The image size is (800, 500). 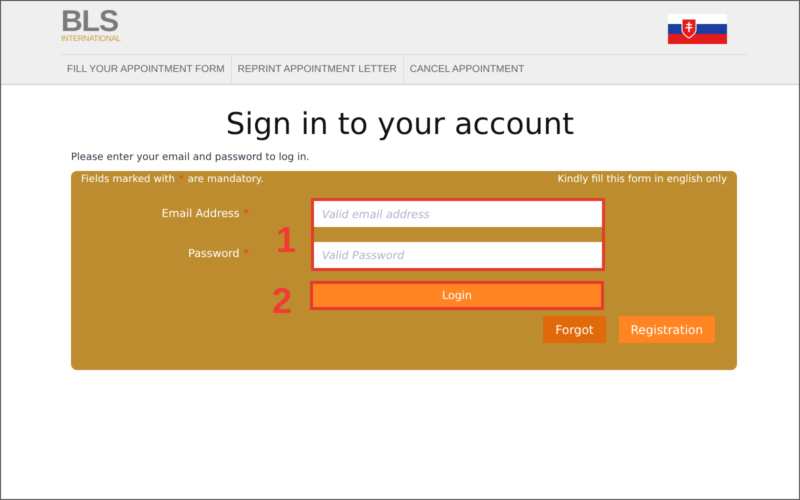 I want to click on flag-icon, so click(x=697, y=29).